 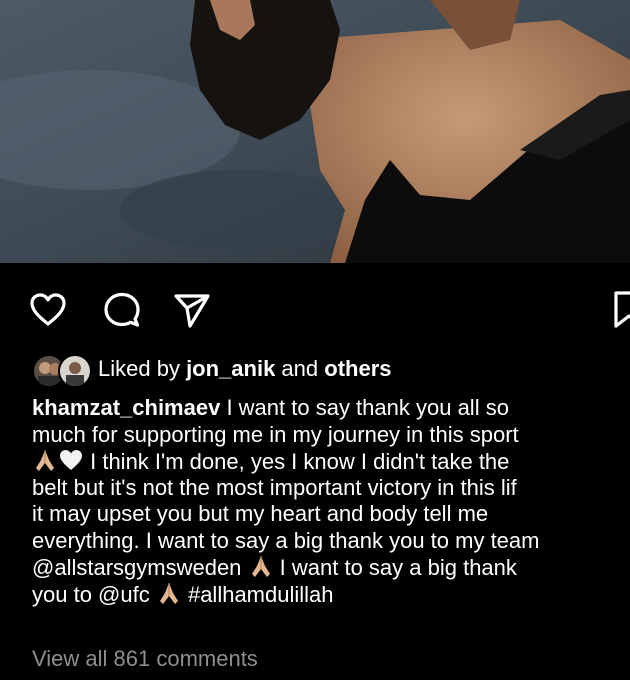 I want to click on caption-username: khamzat_chimaev, so click(x=126, y=407).